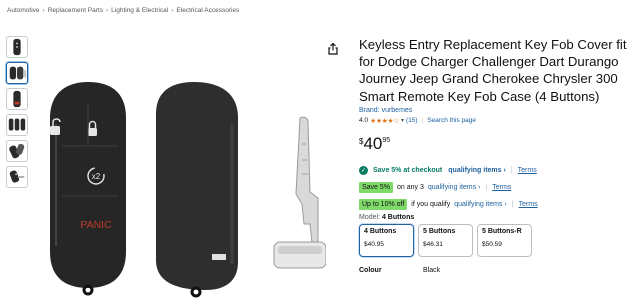 This screenshot has height=304, width=640. I want to click on thumbnail-fob-front, so click(17, 47).